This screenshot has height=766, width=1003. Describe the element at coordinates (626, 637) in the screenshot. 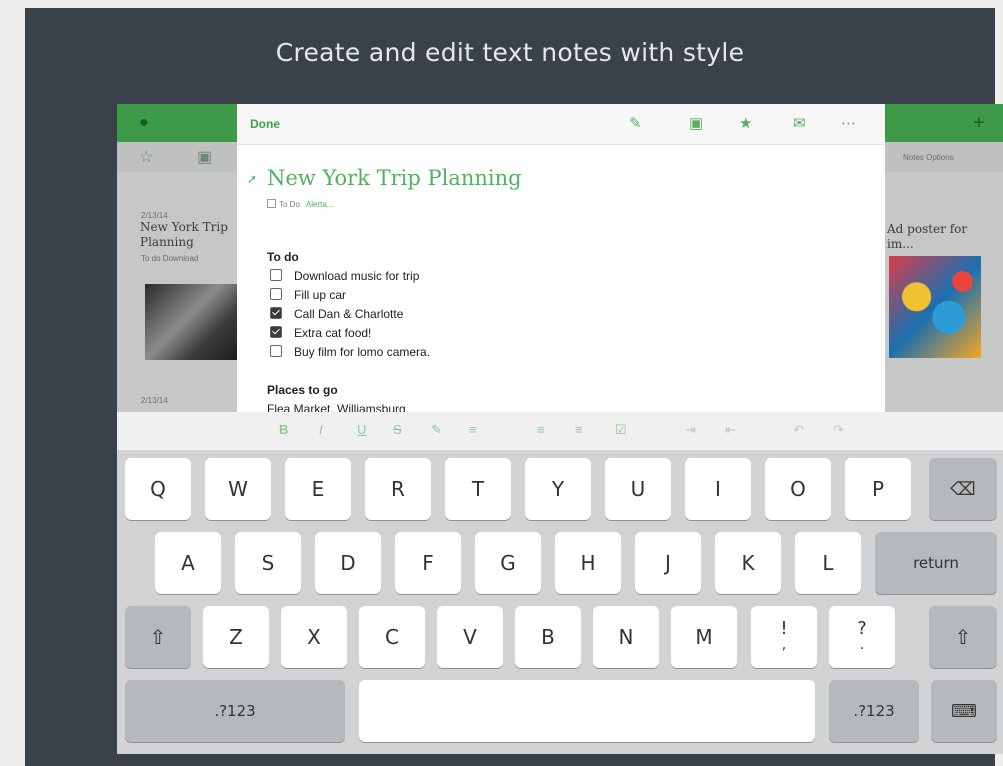

I see `key-n: N` at that location.